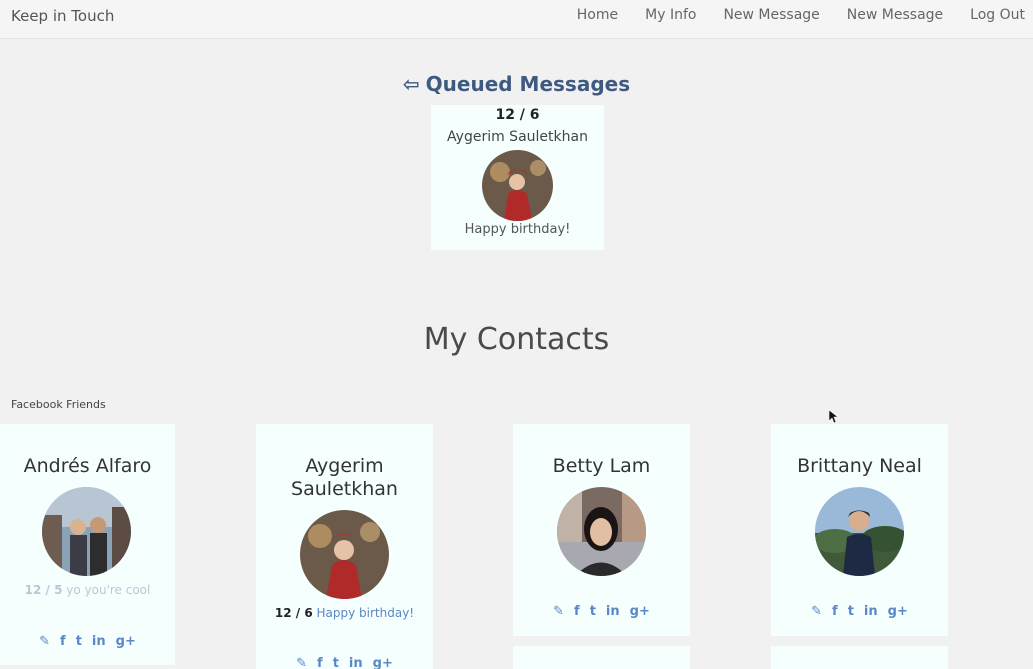  Describe the element at coordinates (58, 404) in the screenshot. I see `section-label: Facebook Friends` at that location.